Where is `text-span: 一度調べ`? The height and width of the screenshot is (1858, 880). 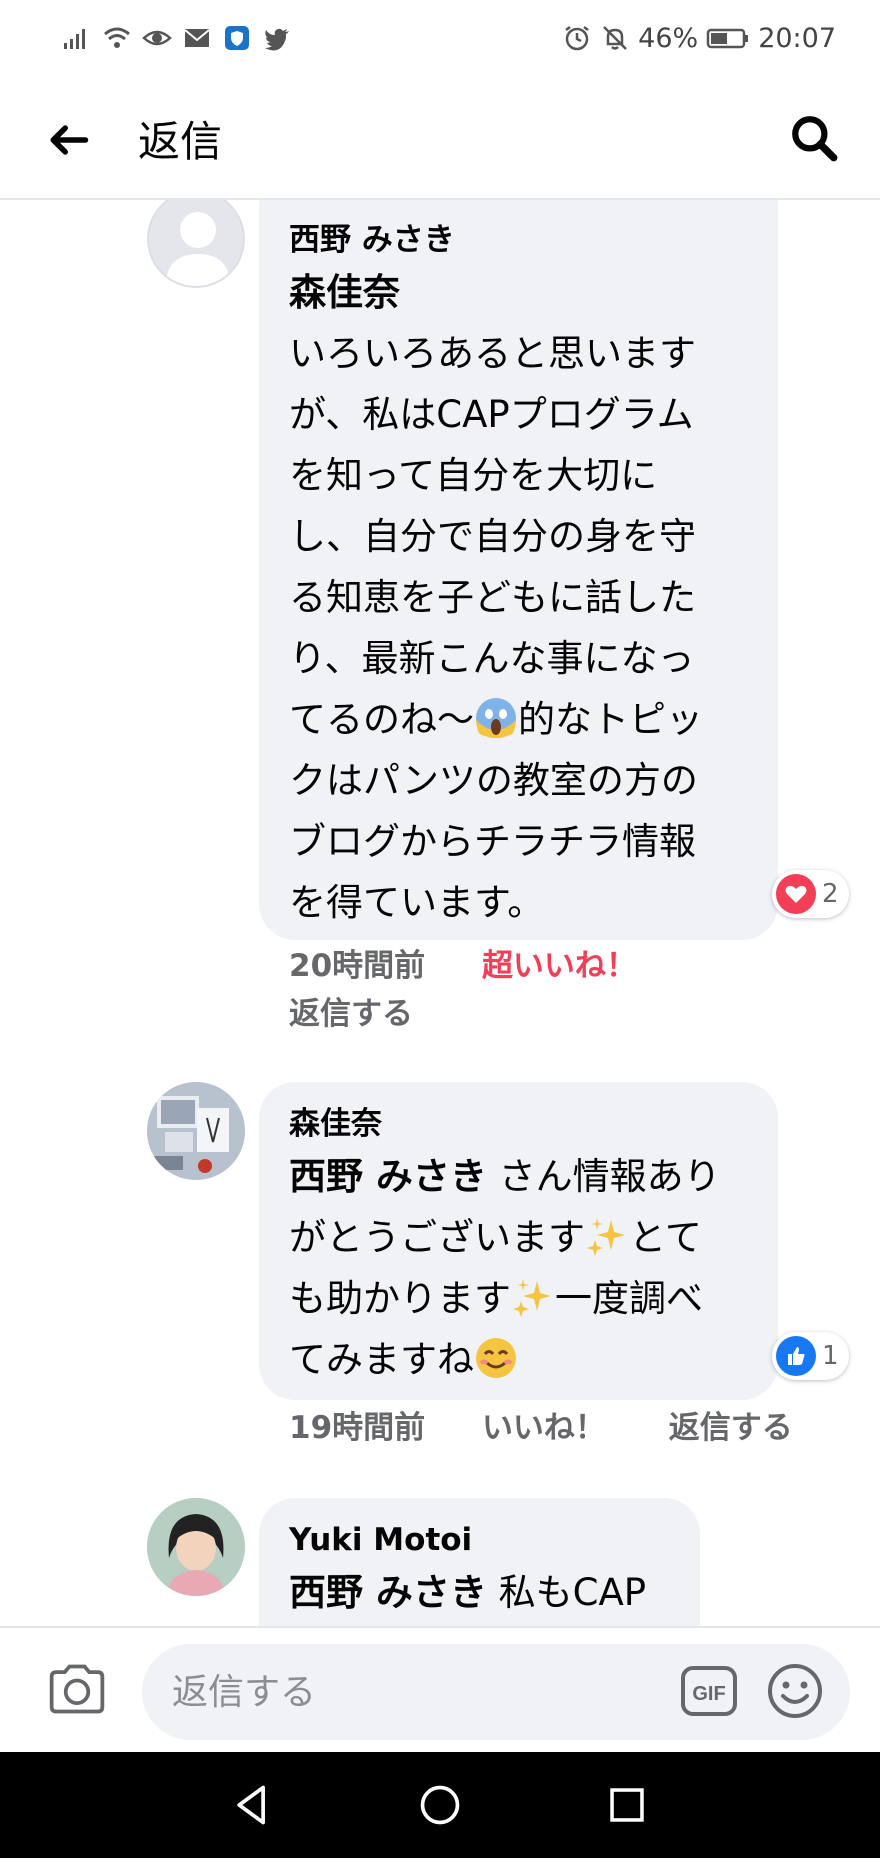 text-span: 一度調べ is located at coordinates (629, 1298).